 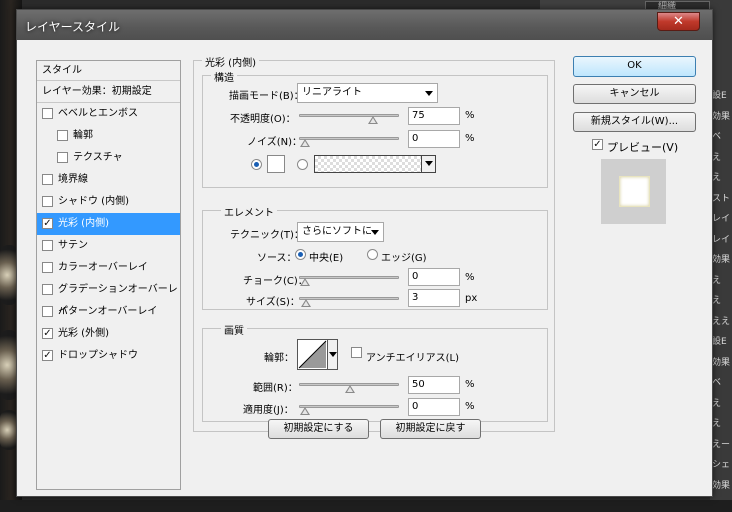 What do you see at coordinates (273, 302) in the screenshot?
I see `size-label: サイズ(S)：` at bounding box center [273, 302].